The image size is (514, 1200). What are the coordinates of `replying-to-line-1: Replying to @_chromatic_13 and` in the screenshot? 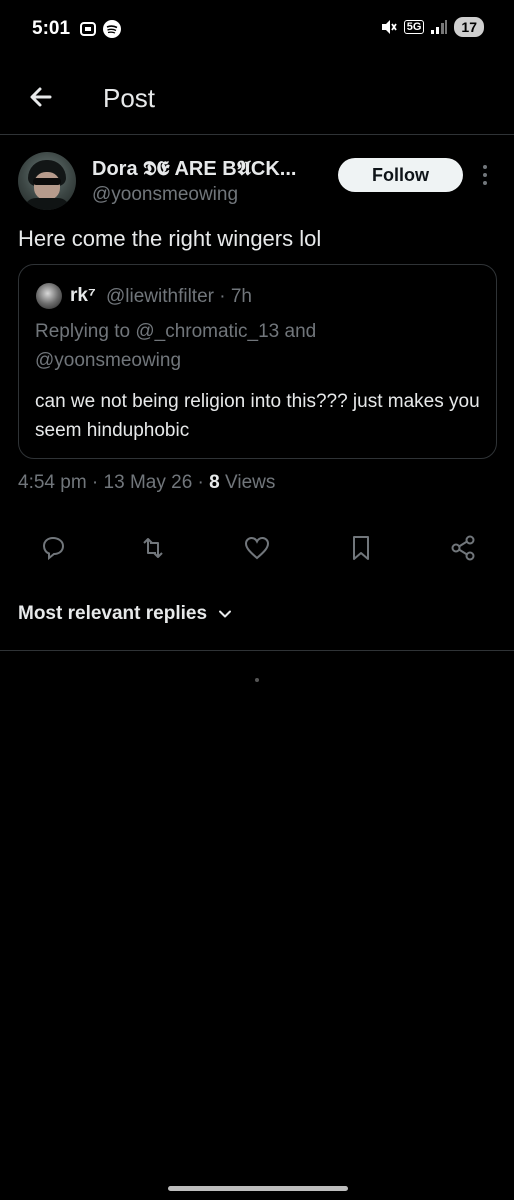 It's located at (176, 331).